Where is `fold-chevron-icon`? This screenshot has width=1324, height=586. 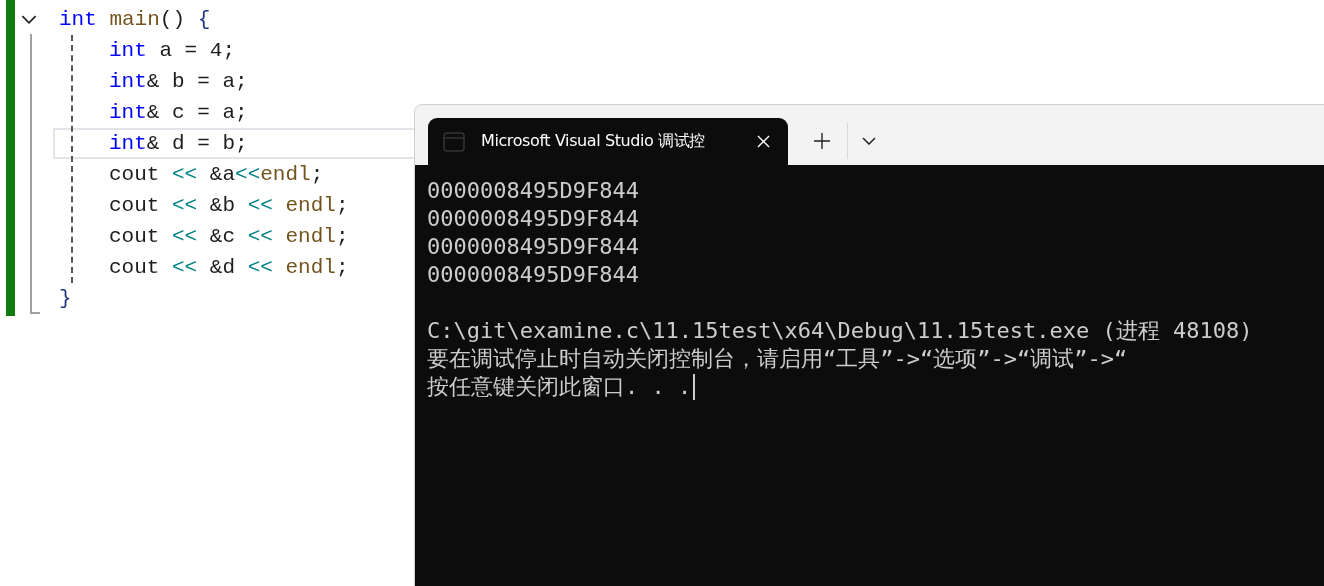 fold-chevron-icon is located at coordinates (29, 19).